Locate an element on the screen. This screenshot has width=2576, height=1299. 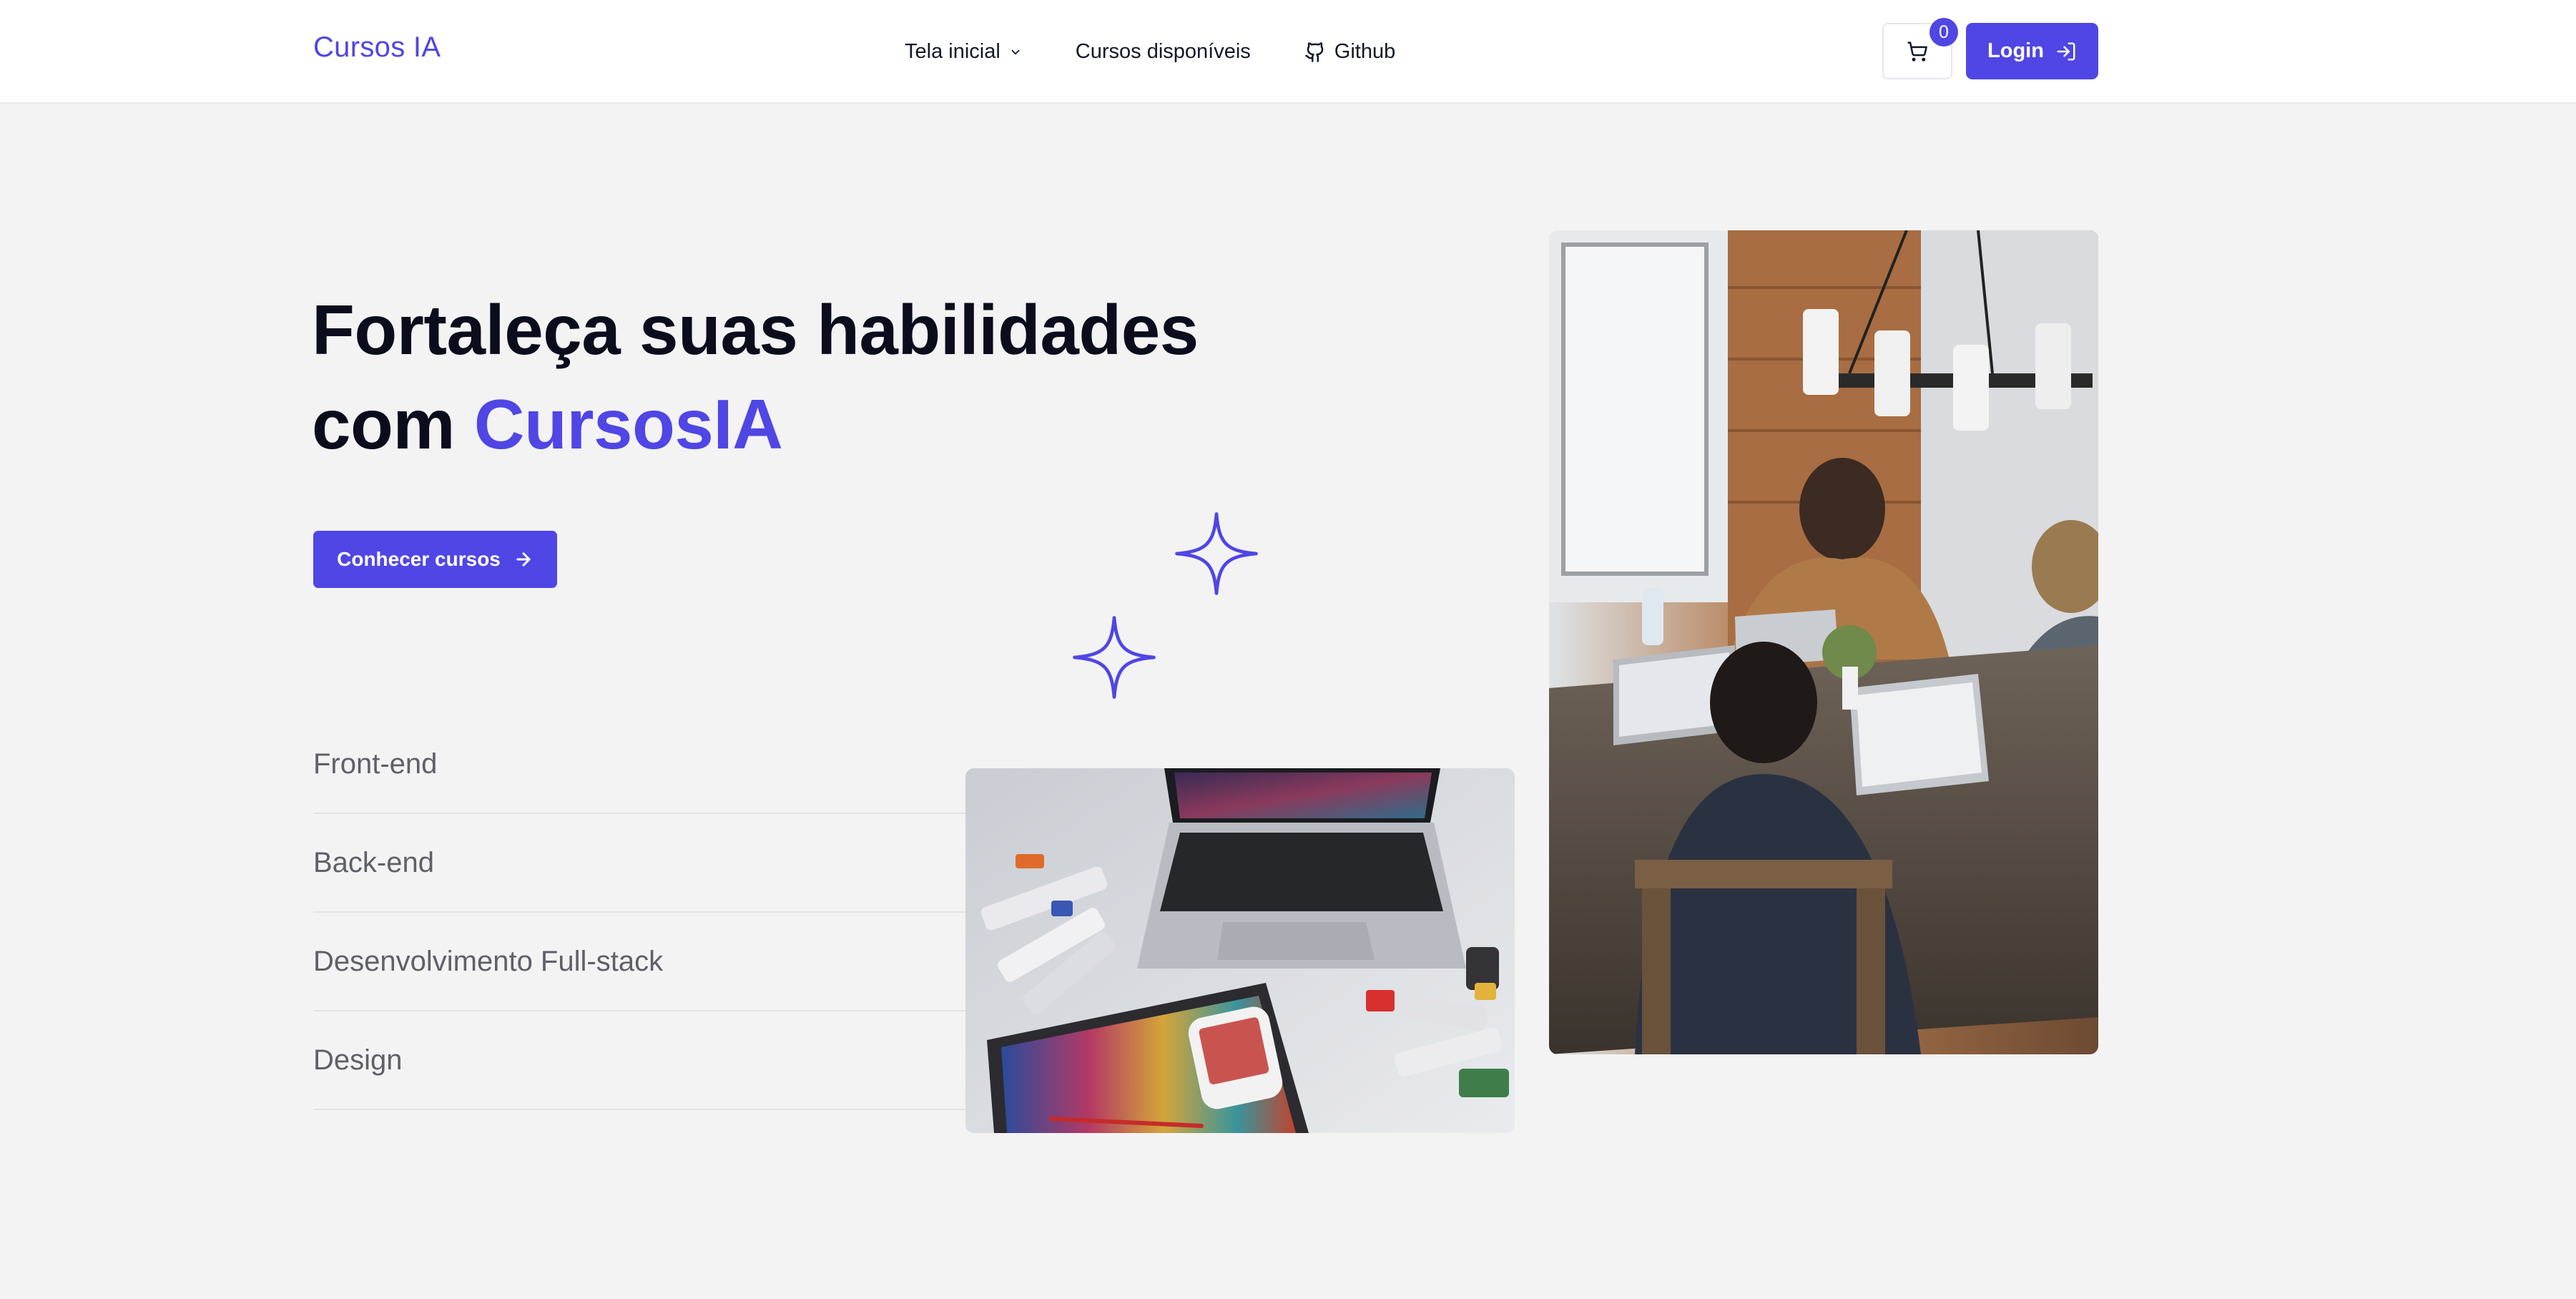
category-item-fullstack: Desenvolvimento Full-stack is located at coordinates (657, 962).